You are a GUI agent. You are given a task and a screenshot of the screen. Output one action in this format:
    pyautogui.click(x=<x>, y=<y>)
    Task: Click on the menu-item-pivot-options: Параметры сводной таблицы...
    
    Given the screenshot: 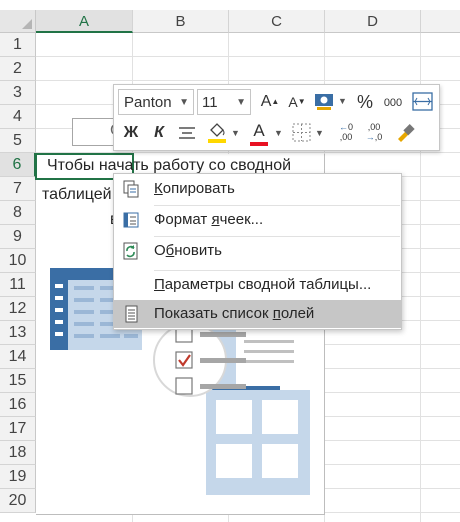 What is the action you would take?
    pyautogui.click(x=257, y=285)
    